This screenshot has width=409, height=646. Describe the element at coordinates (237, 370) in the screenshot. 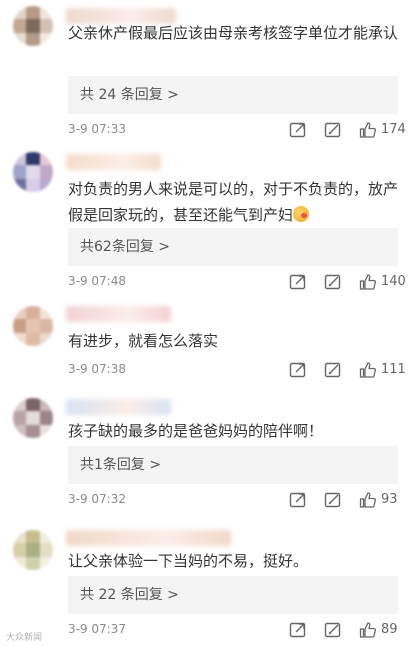

I see `comment-meta: 3-9 07:38 111` at that location.